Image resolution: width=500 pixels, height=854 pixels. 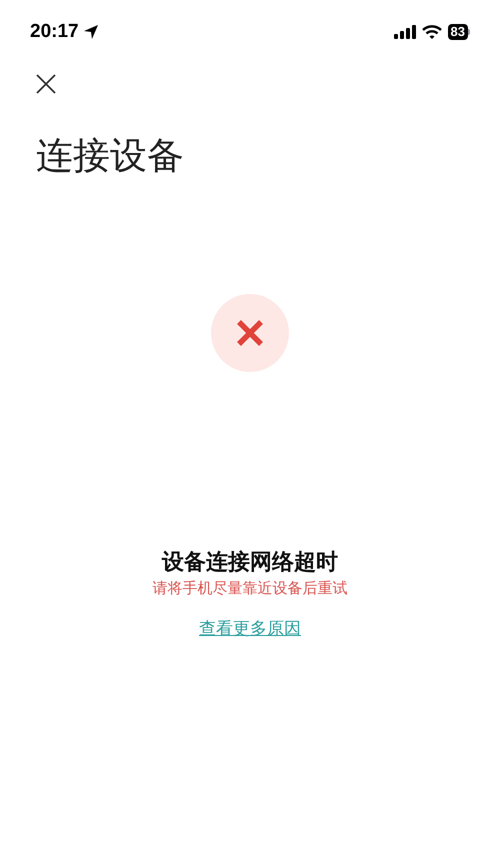 What do you see at coordinates (250, 562) in the screenshot?
I see `error-heading: 设备连接网络超时` at bounding box center [250, 562].